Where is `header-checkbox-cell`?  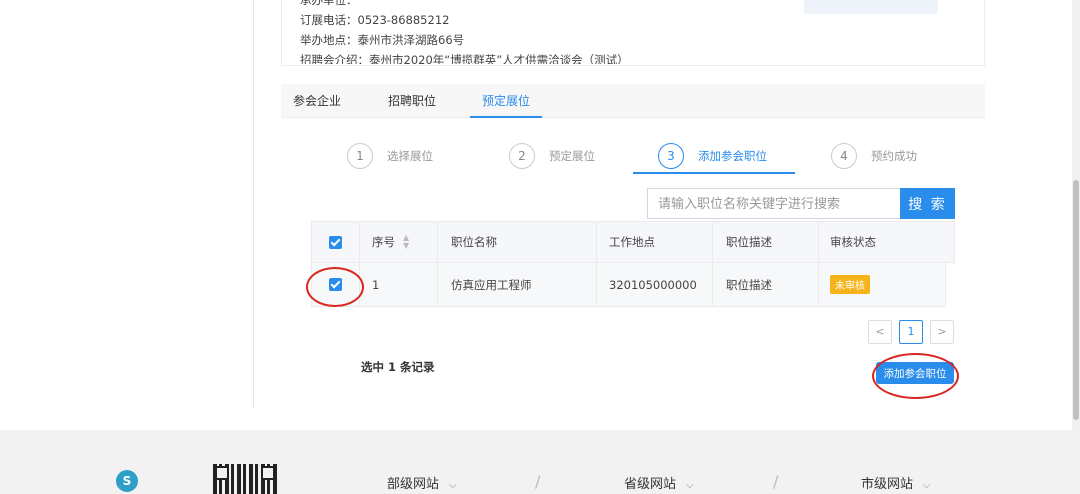 header-checkbox-cell is located at coordinates (335, 242).